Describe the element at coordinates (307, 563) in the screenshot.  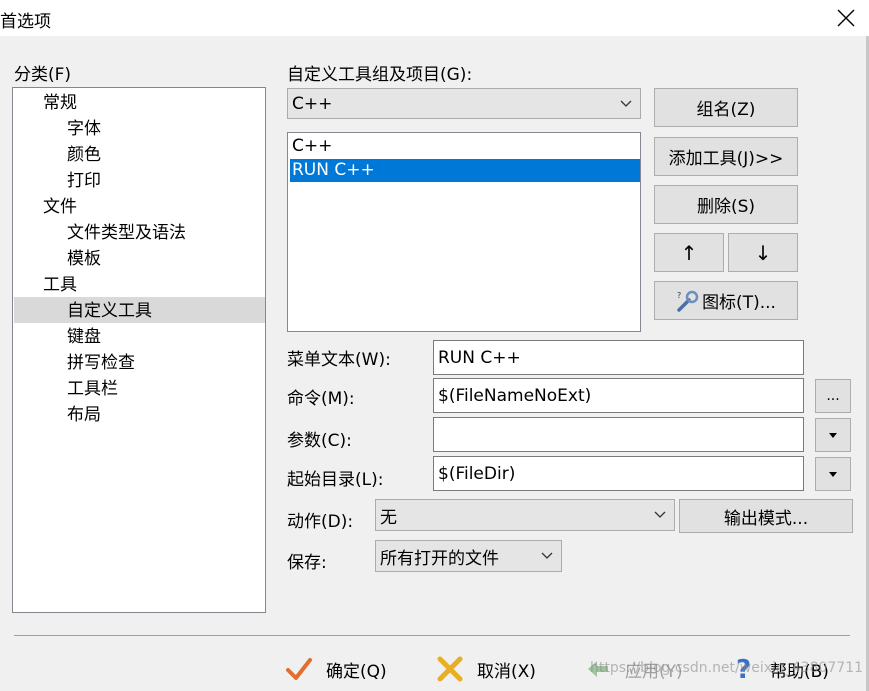
I see `save-label: 保存:` at that location.